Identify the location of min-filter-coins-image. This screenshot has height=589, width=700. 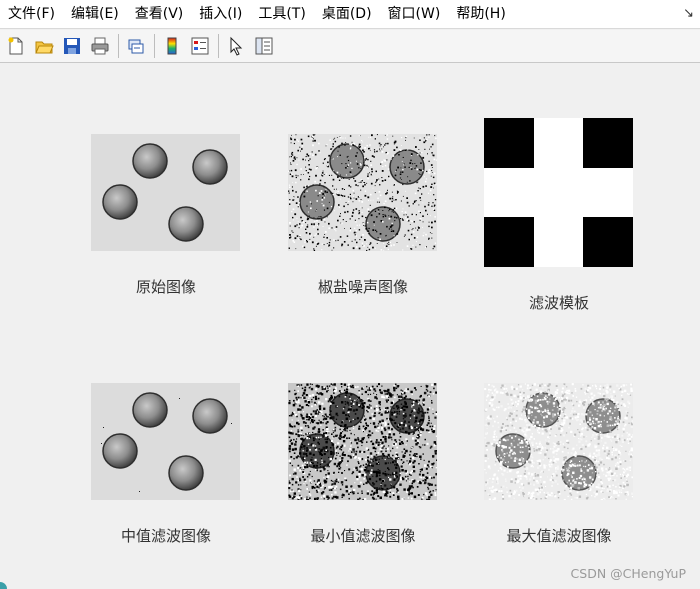
(363, 442).